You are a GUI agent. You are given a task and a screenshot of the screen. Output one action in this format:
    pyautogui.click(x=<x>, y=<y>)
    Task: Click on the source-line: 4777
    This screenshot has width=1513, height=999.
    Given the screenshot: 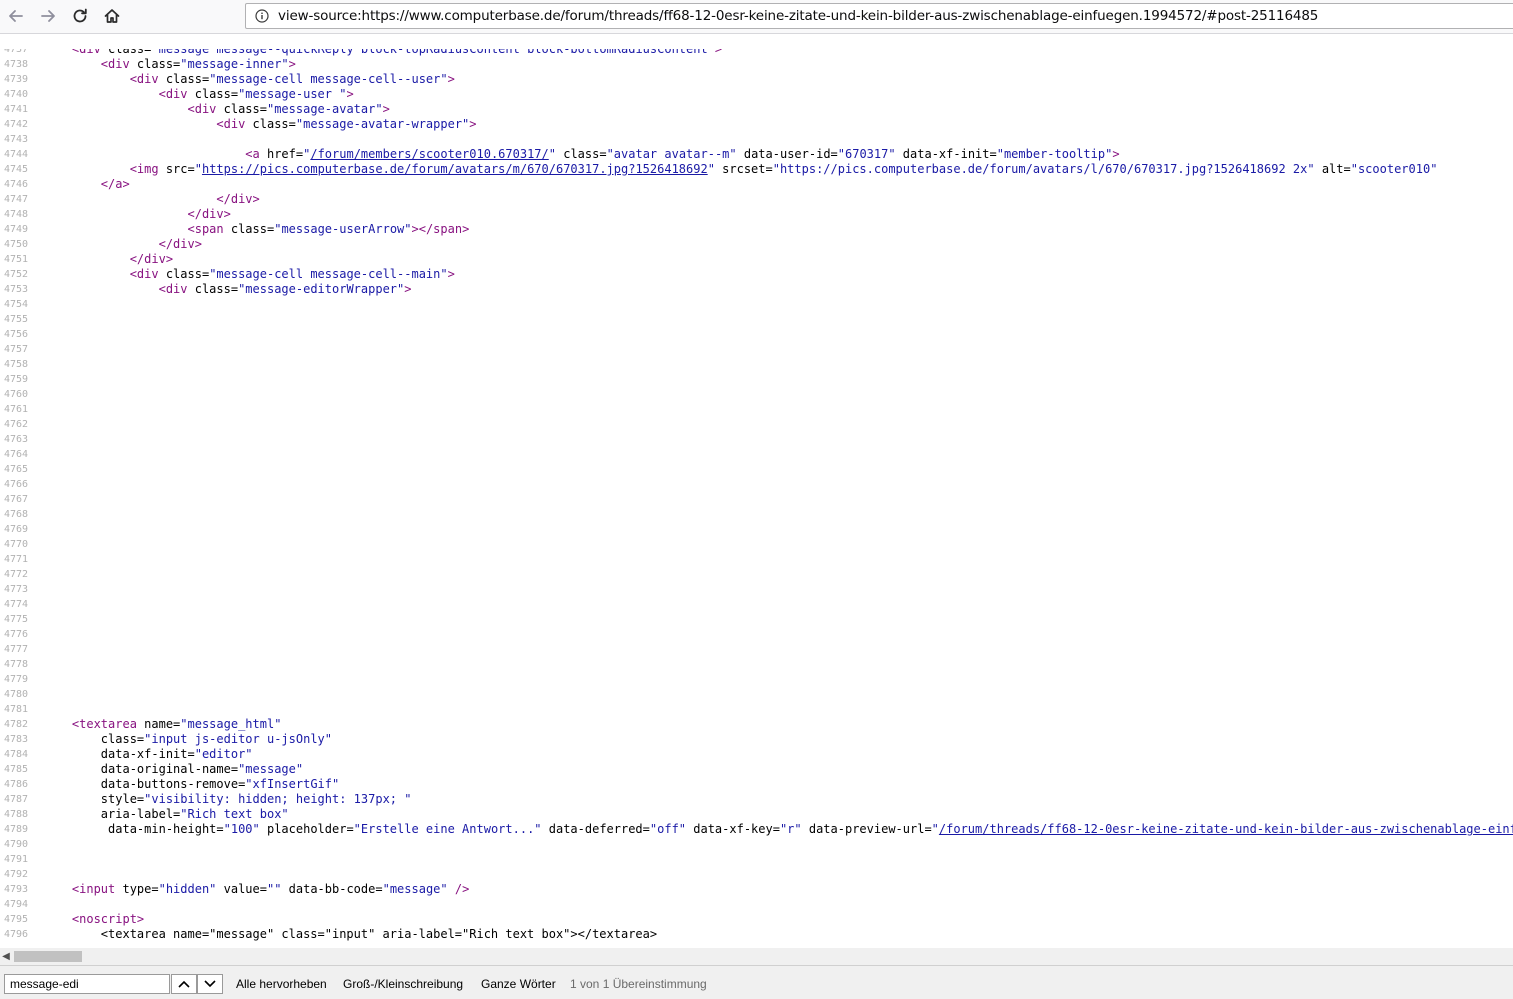 What is the action you would take?
    pyautogui.click(x=756, y=649)
    